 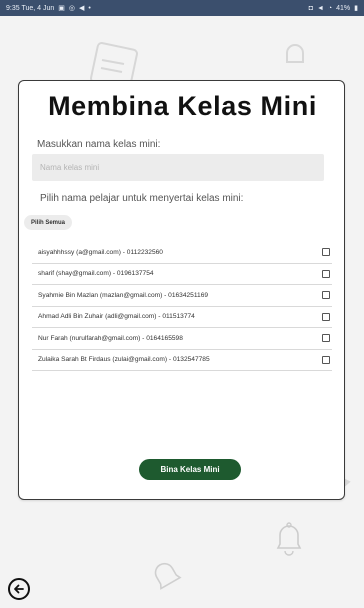 I want to click on status-bar: 9:35 Tue, 4 Jun ▣ ◎ ◀ • ◘ ◄ ◔ 41% ▮, so click(x=182, y=8).